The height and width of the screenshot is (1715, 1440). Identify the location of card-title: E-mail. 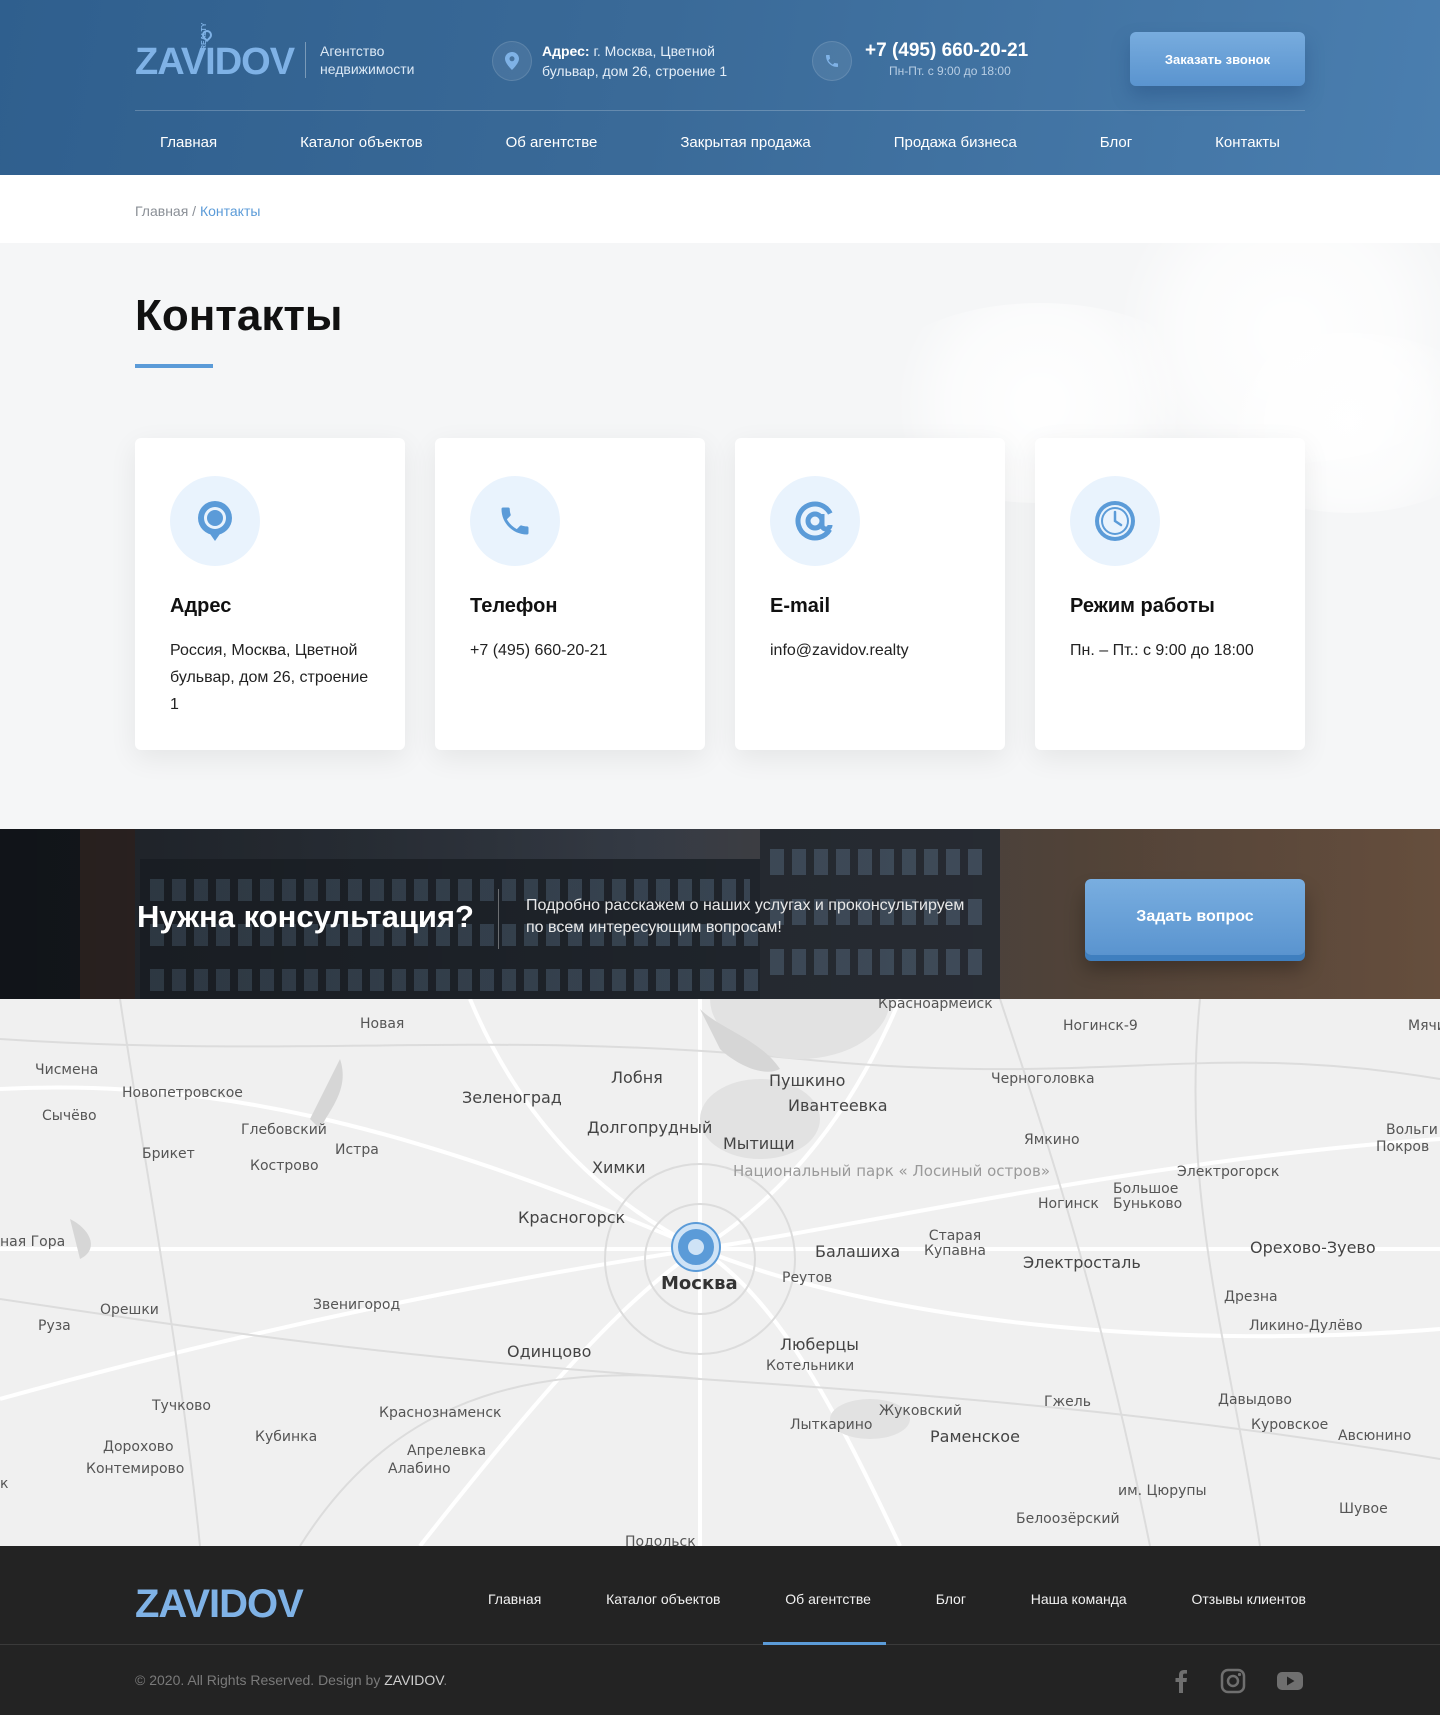
(800, 606).